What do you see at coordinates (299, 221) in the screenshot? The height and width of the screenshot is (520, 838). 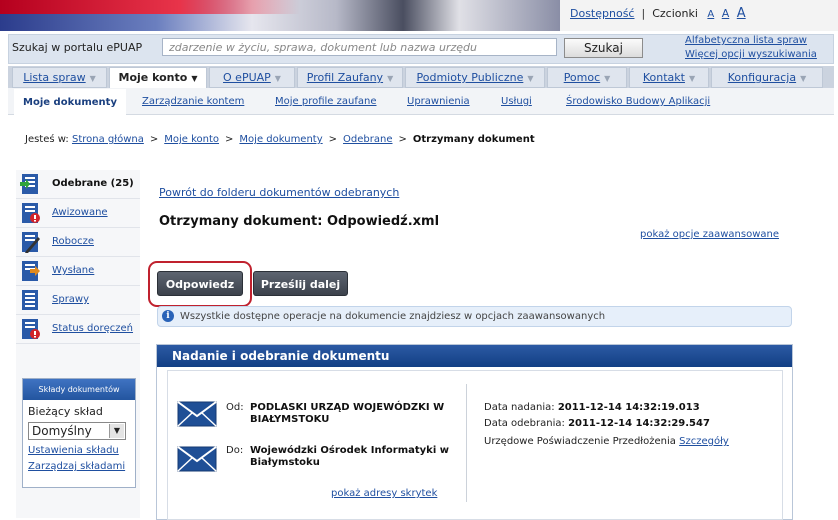 I see `page-title: Otrzymany dokument: Odpowiedź.xml` at bounding box center [299, 221].